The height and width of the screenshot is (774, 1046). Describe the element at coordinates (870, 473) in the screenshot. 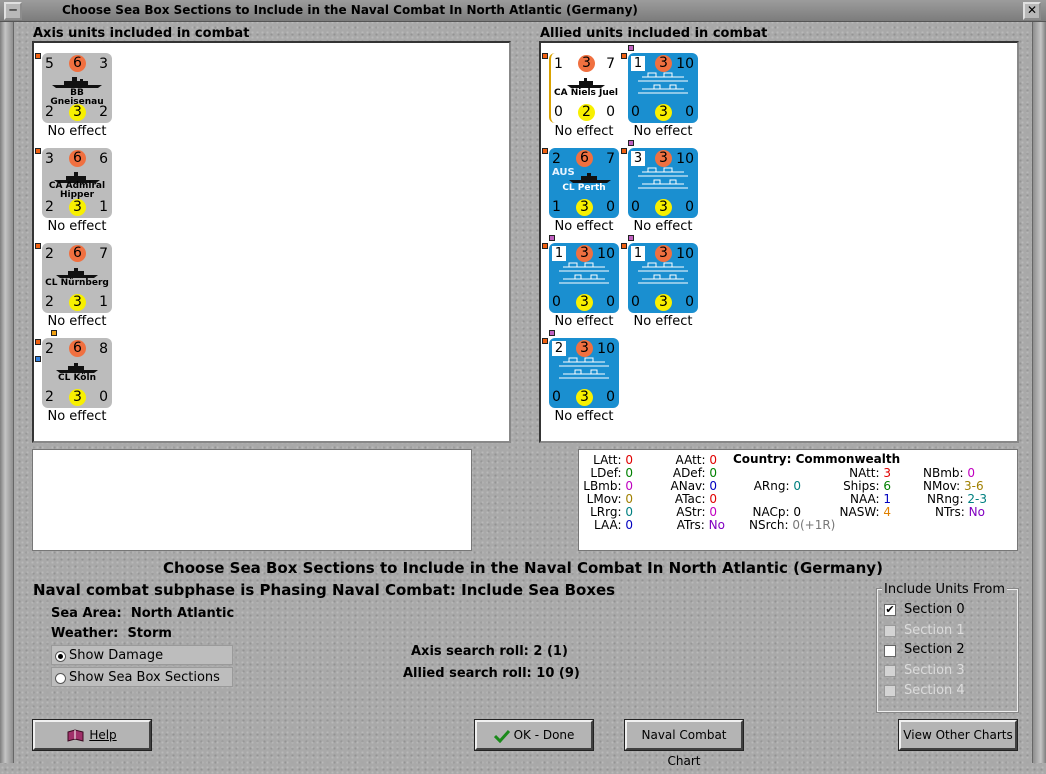

I see `stat-natt: NAtt: 3` at that location.